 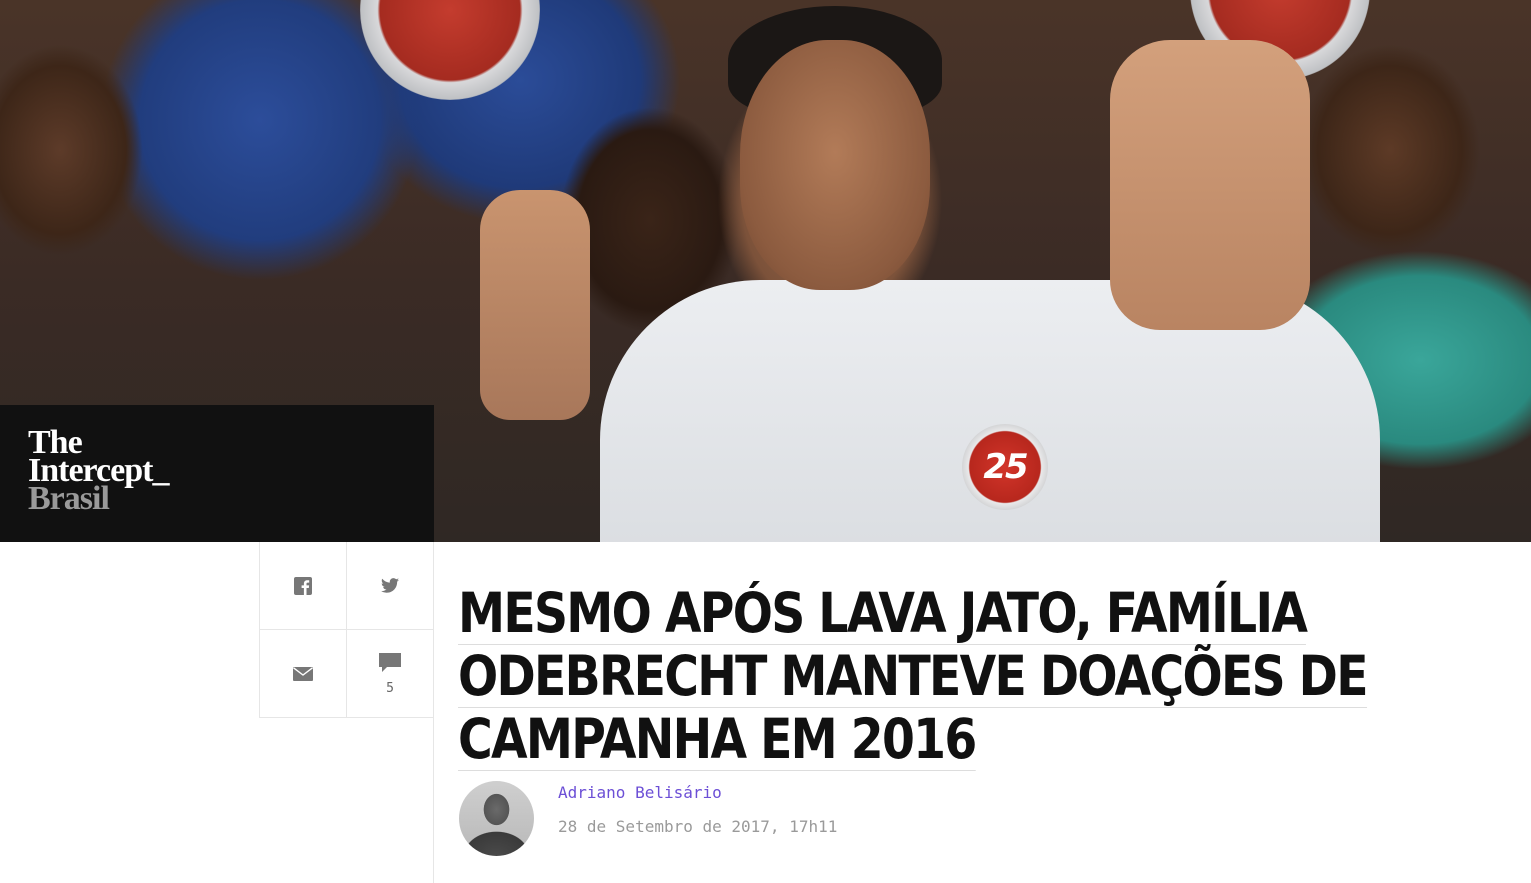 I want to click on campaign-pin: 25, so click(x=1005, y=467).